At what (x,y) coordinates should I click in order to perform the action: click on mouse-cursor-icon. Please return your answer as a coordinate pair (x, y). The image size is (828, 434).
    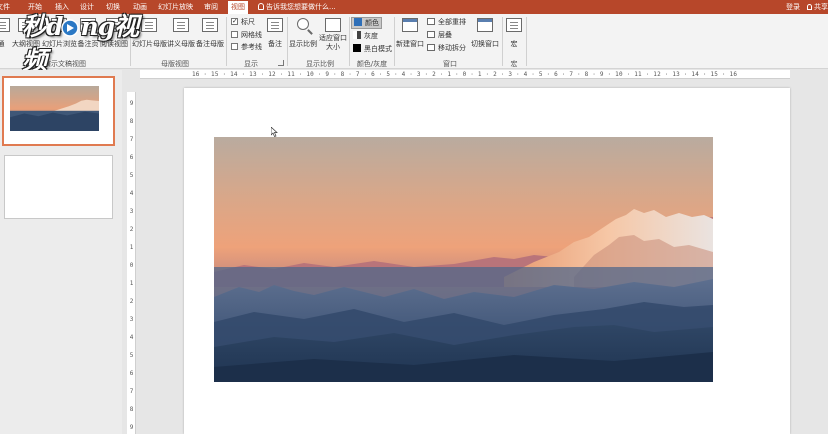
    Looking at the image, I should click on (274, 132).